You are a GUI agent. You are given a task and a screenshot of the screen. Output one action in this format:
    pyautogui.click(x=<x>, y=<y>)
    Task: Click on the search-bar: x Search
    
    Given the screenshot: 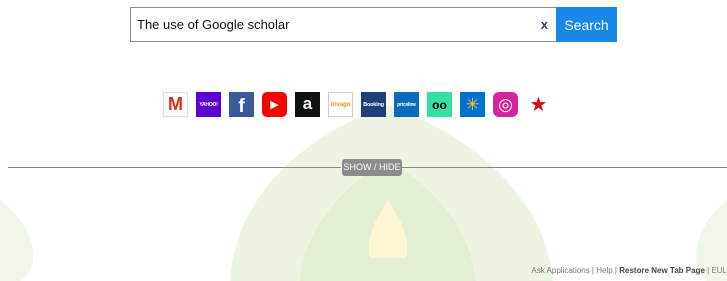 What is the action you would take?
    pyautogui.click(x=373, y=24)
    